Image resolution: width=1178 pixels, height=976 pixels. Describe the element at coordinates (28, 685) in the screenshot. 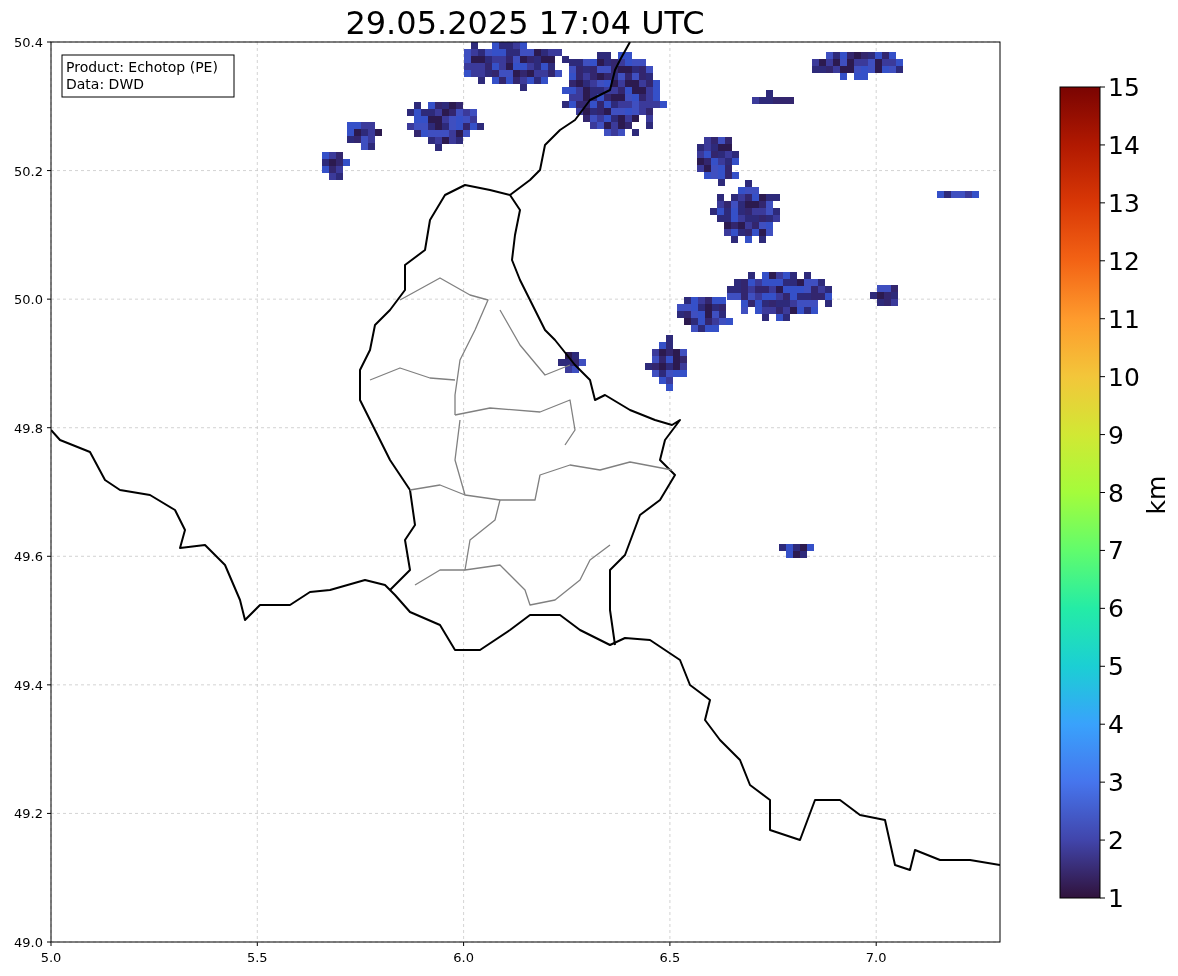

I see `y-tick-label: 49.4` at that location.